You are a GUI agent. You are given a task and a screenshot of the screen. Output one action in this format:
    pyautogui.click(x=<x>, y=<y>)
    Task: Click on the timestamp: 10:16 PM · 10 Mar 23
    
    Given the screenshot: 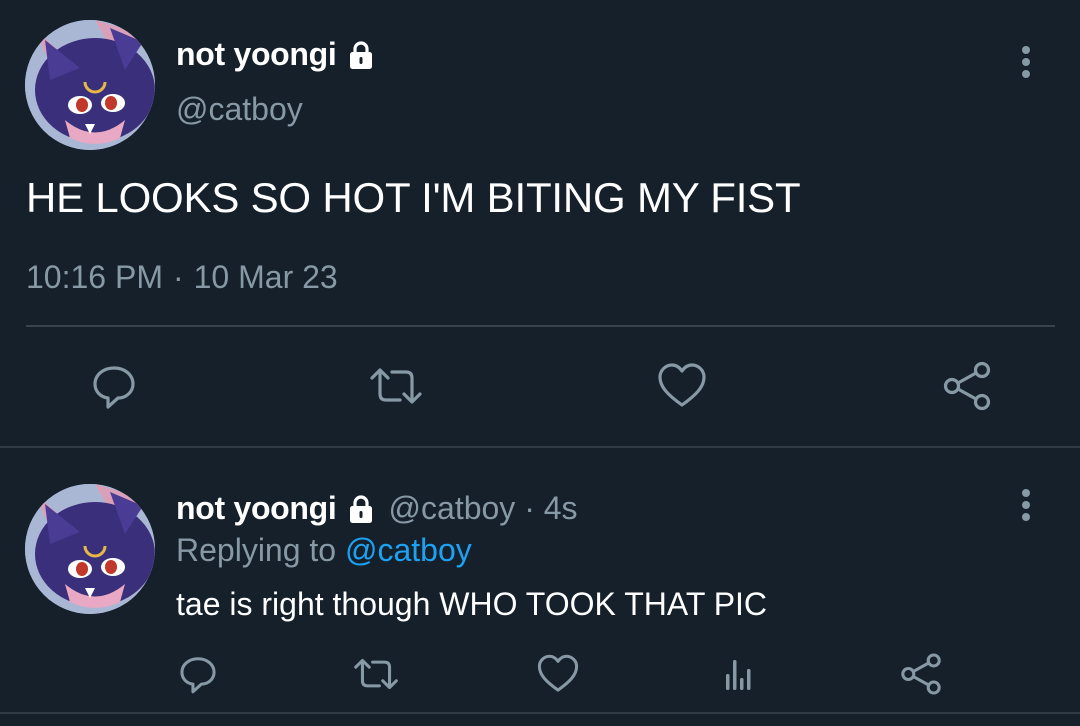 What is the action you would take?
    pyautogui.click(x=182, y=277)
    